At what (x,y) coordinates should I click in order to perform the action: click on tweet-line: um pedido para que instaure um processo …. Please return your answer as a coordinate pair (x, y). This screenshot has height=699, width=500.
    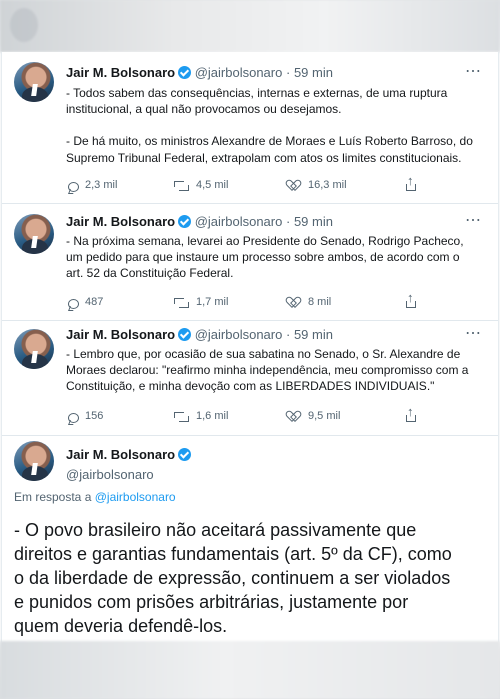
    Looking at the image, I should click on (263, 257).